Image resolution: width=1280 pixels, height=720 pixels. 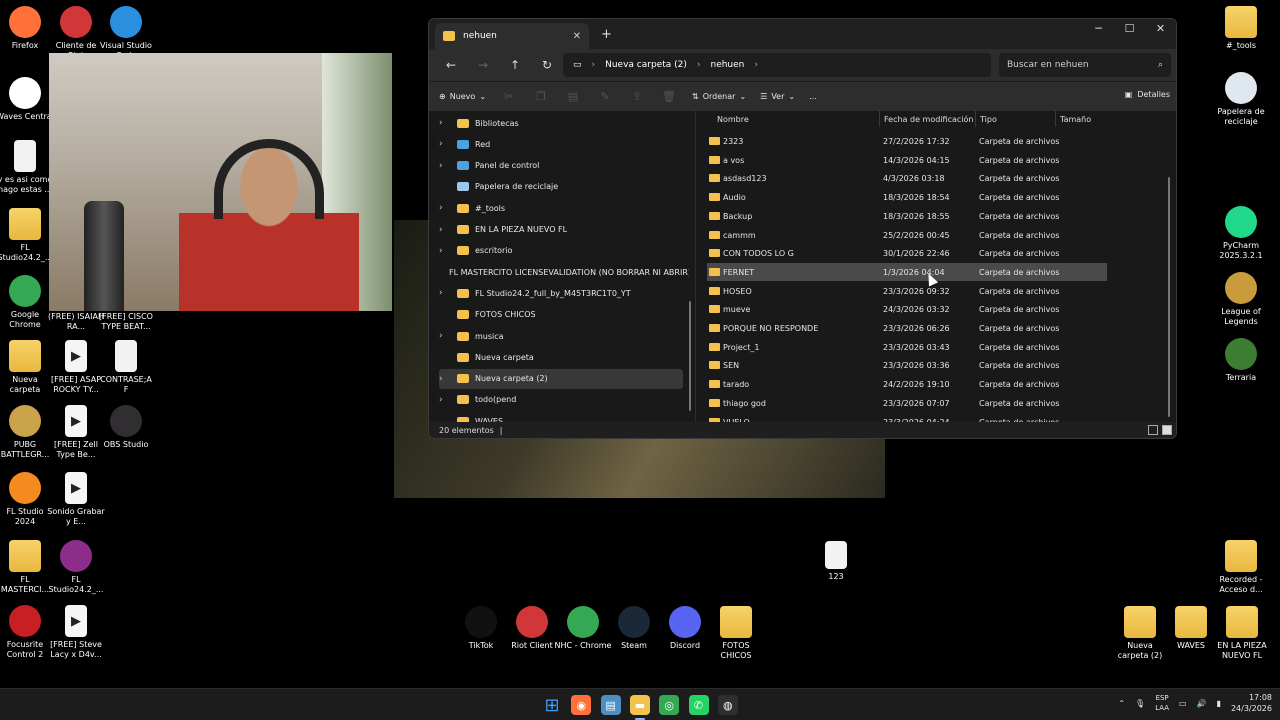 What do you see at coordinates (1098, 29) in the screenshot?
I see `minimize-button: ─` at bounding box center [1098, 29].